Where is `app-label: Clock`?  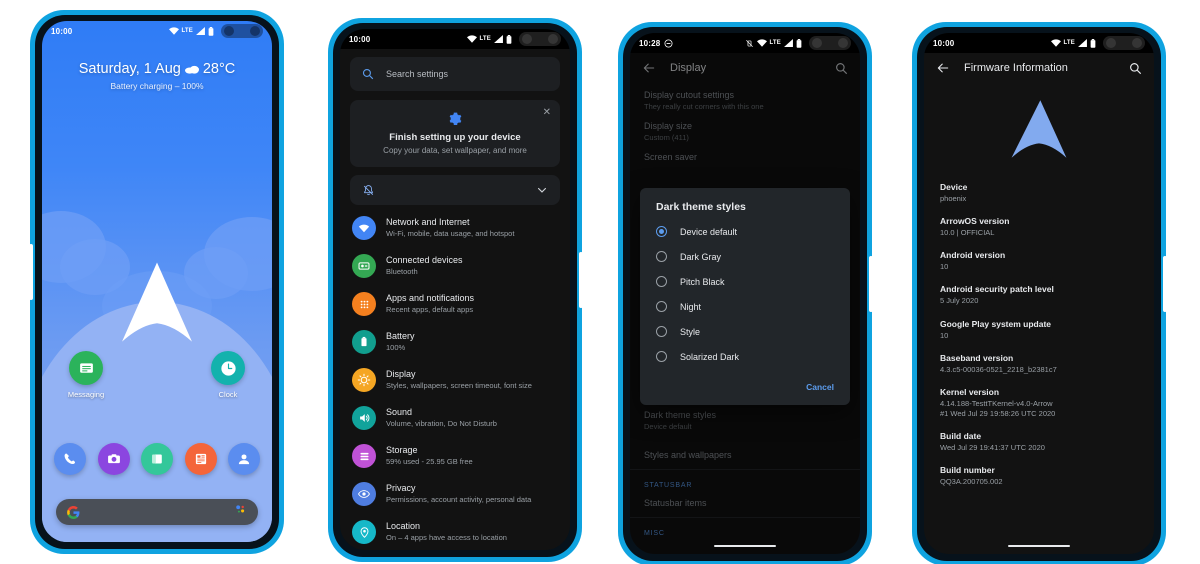 app-label: Clock is located at coordinates (228, 394).